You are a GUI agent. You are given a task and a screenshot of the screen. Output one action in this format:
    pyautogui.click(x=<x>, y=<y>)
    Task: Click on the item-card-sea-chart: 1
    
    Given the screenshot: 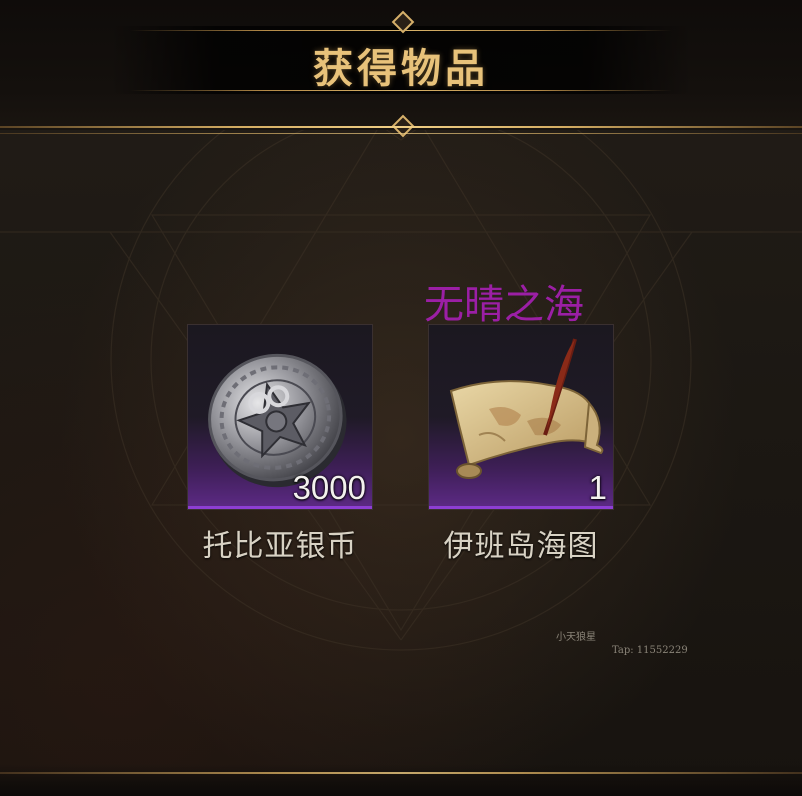 What is the action you would take?
    pyautogui.click(x=521, y=417)
    